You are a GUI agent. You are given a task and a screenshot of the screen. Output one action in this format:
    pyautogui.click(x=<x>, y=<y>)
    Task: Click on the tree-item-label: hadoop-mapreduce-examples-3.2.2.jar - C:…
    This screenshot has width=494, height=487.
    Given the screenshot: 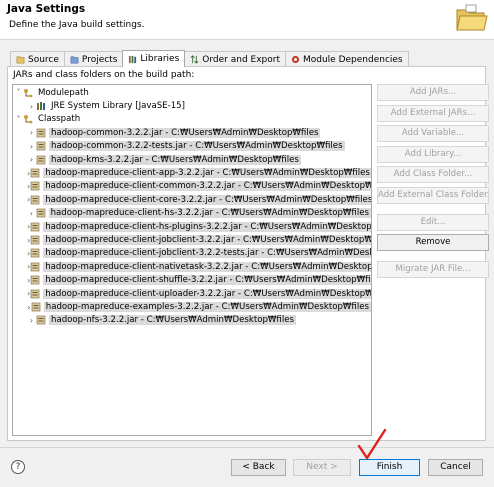 What is the action you would take?
    pyautogui.click(x=207, y=307)
    